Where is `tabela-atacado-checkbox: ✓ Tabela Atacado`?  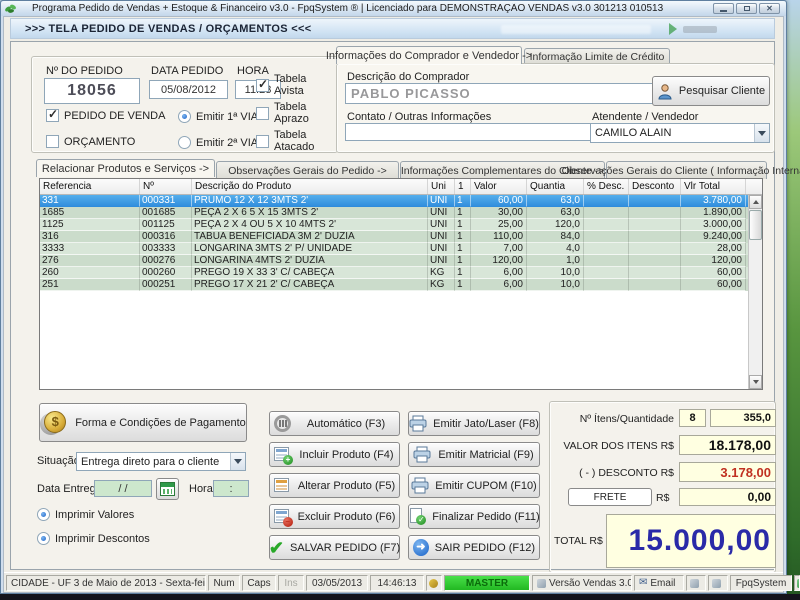
tabela-atacado-checkbox: ✓ Tabela Atacado is located at coordinates (296, 141).